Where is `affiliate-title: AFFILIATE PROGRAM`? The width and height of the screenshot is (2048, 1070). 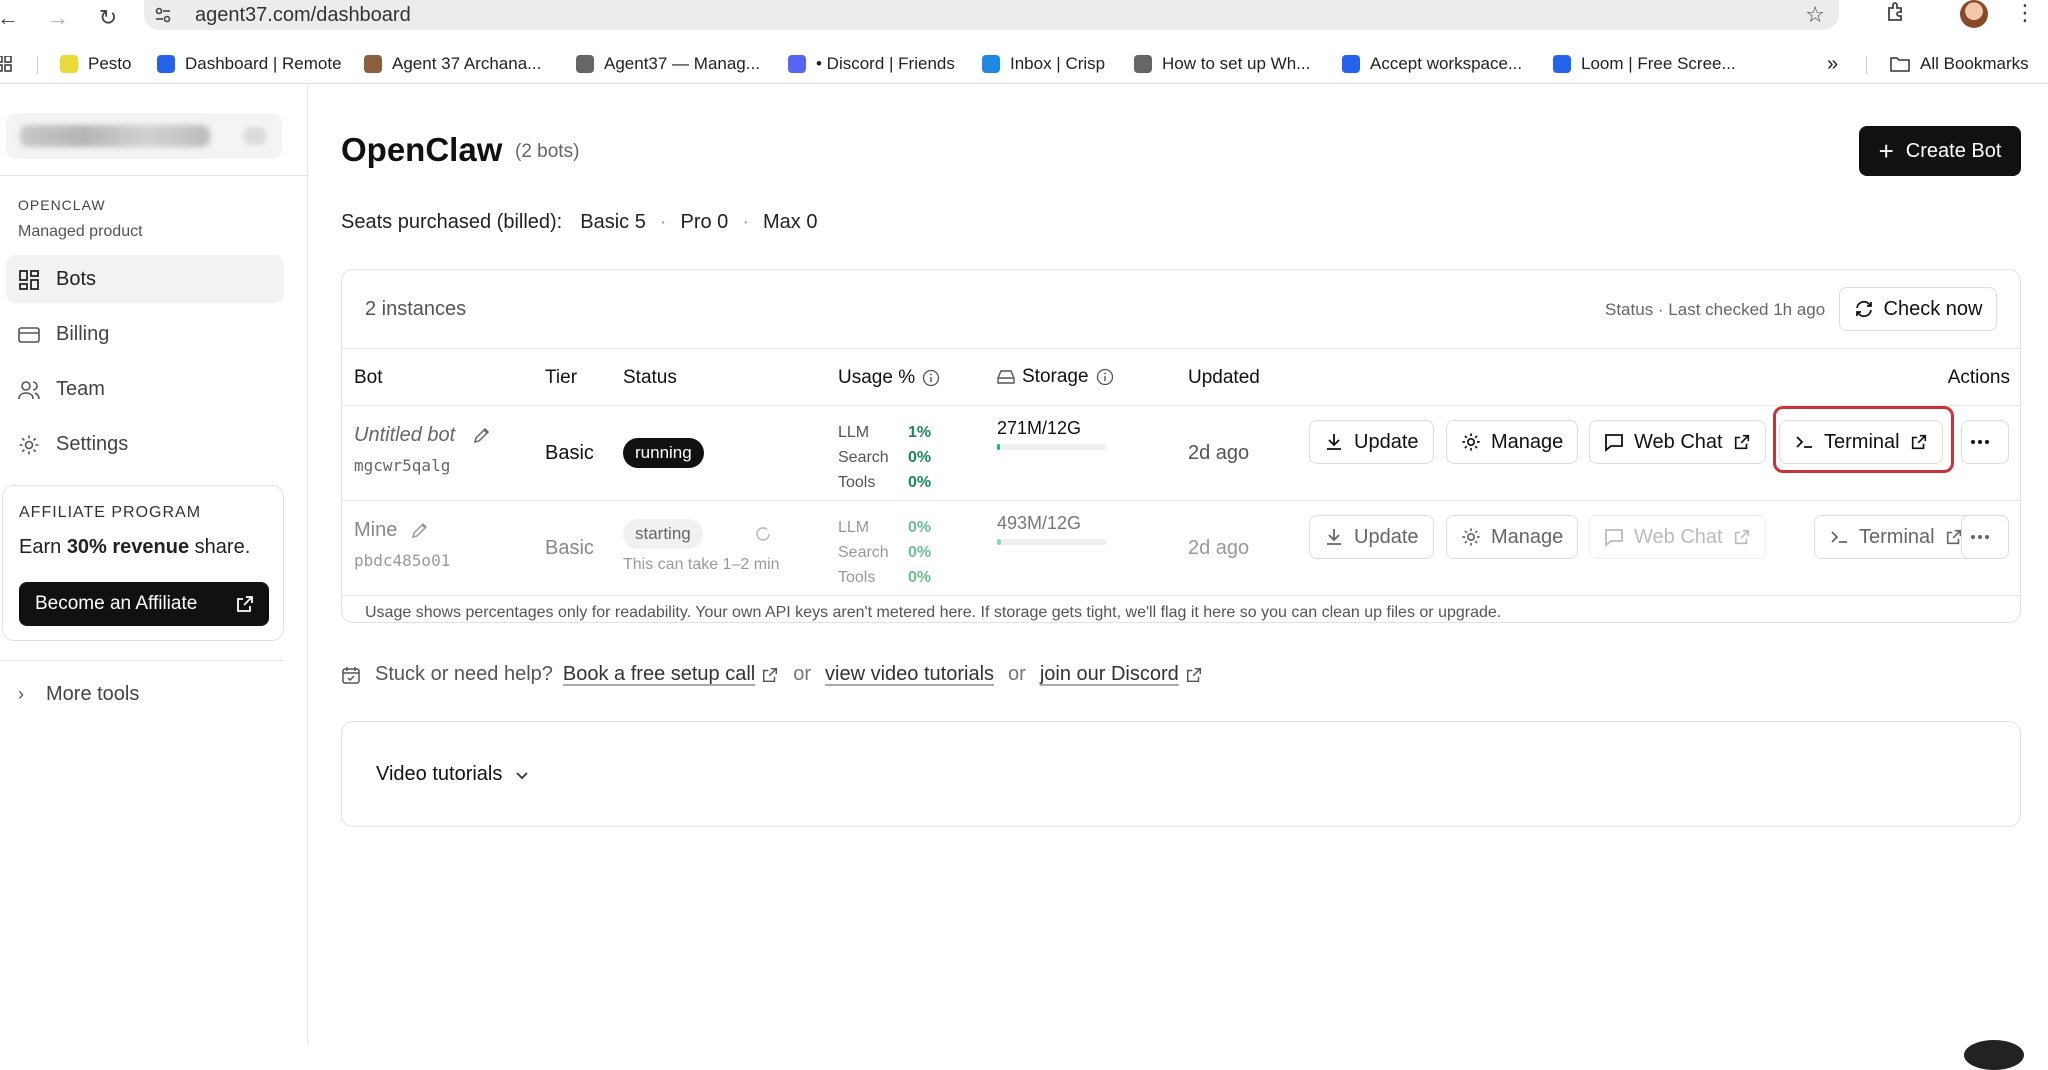
affiliate-title: AFFILIATE PROGRAM is located at coordinates (110, 512).